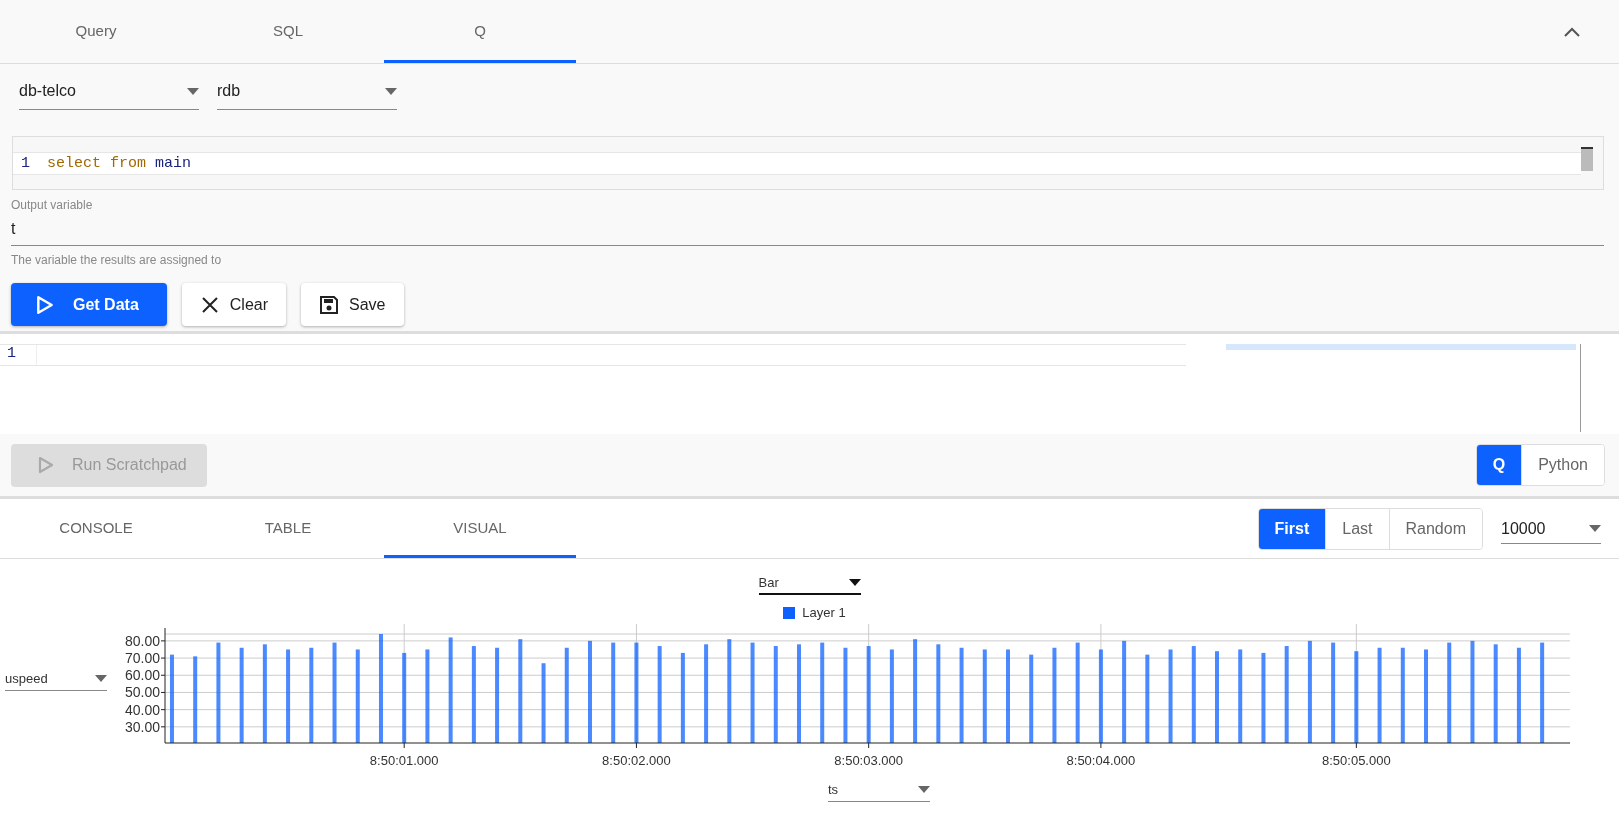 This screenshot has height=820, width=1619. I want to click on y-tick-label: 80.00, so click(142, 640).